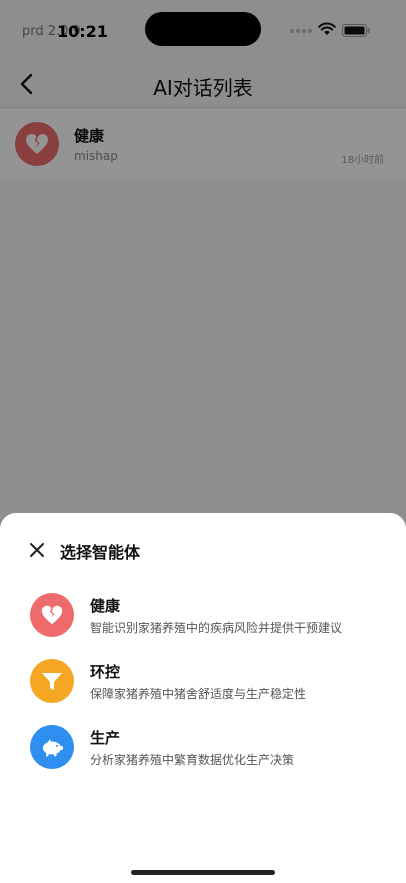 The height and width of the screenshot is (883, 406). Describe the element at coordinates (105, 738) in the screenshot. I see `agent-name: 生产` at that location.